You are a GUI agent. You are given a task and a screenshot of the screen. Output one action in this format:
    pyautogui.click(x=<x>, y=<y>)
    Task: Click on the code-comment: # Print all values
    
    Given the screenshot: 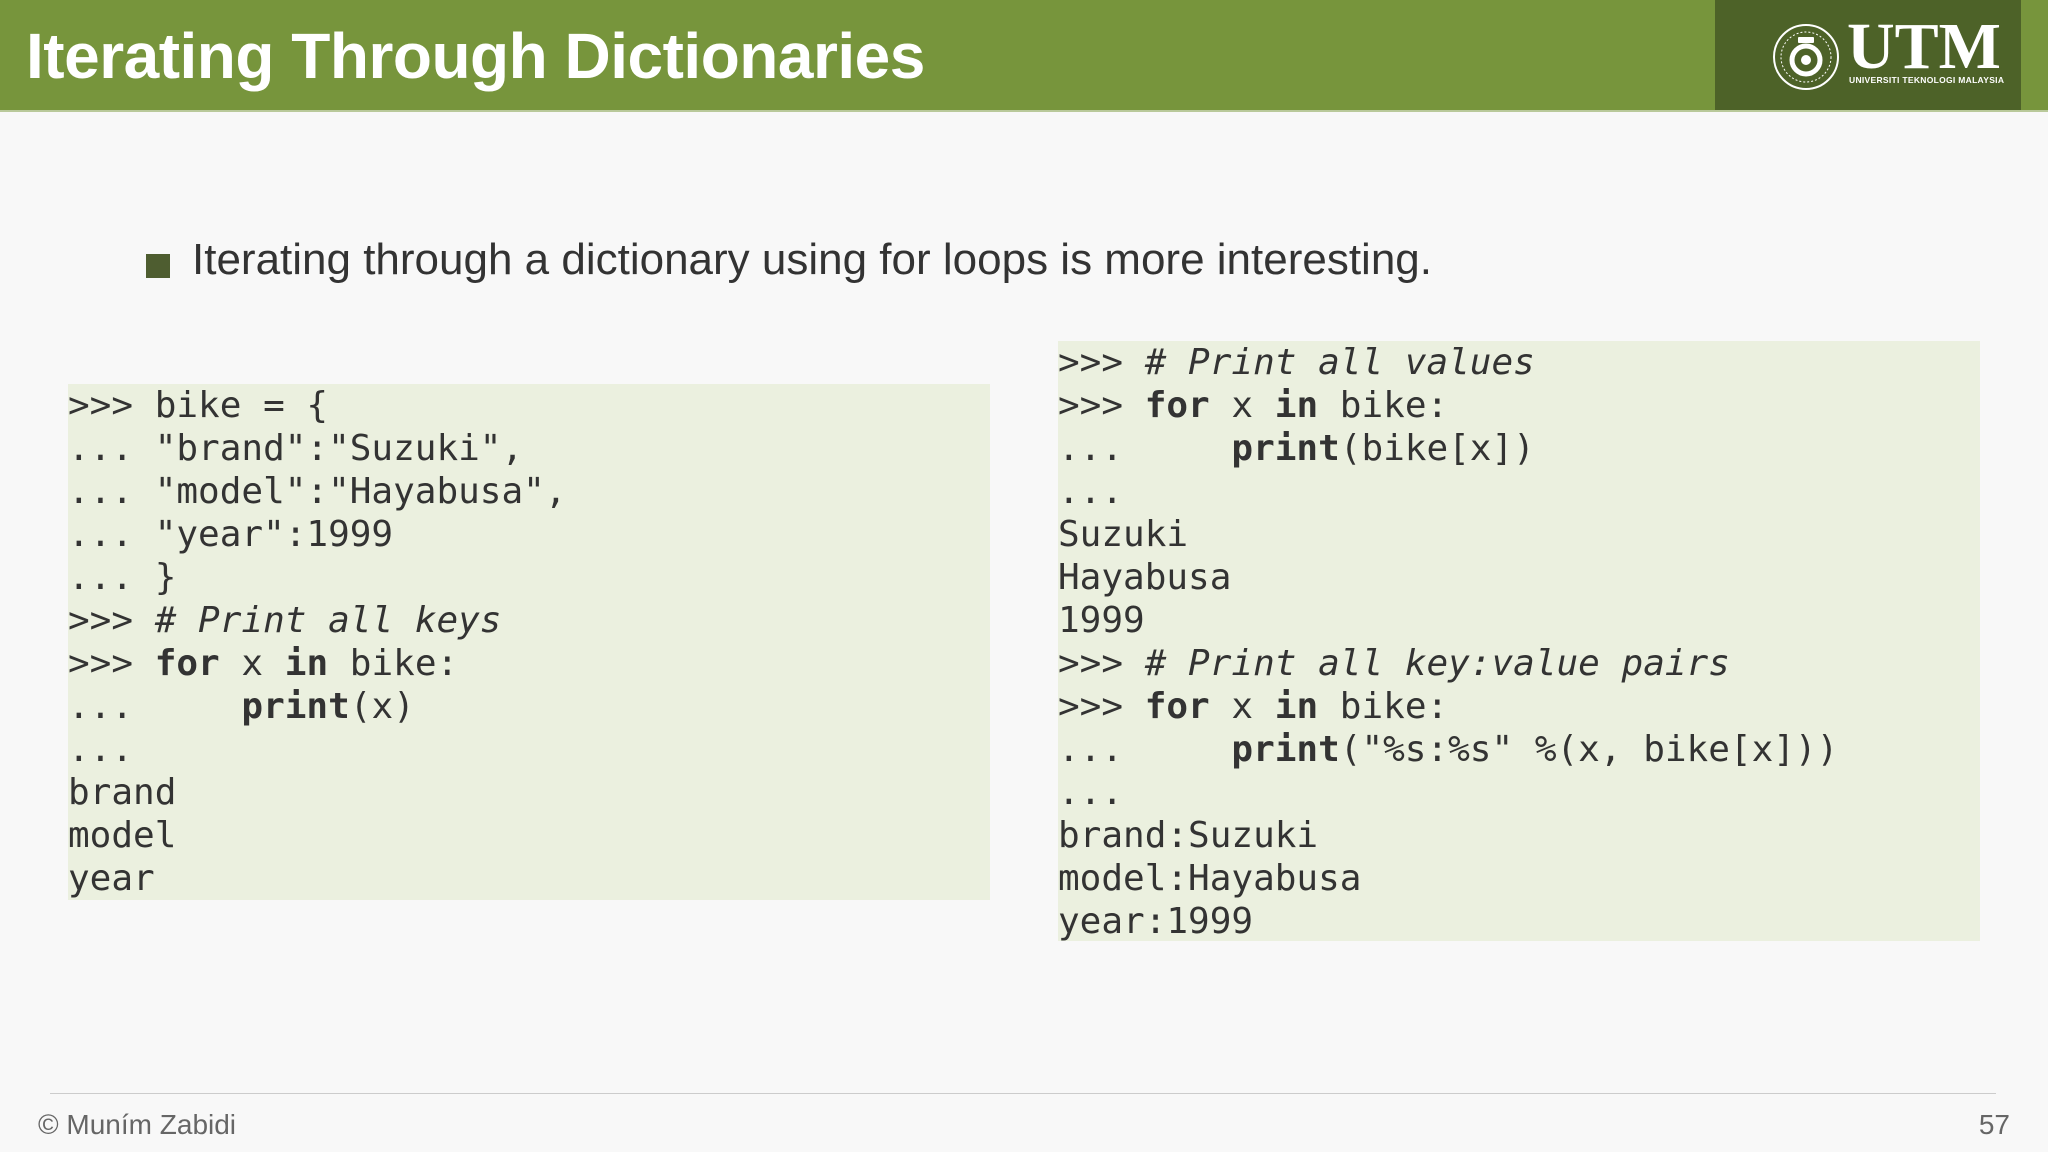 What is the action you would take?
    pyautogui.click(x=1339, y=362)
    